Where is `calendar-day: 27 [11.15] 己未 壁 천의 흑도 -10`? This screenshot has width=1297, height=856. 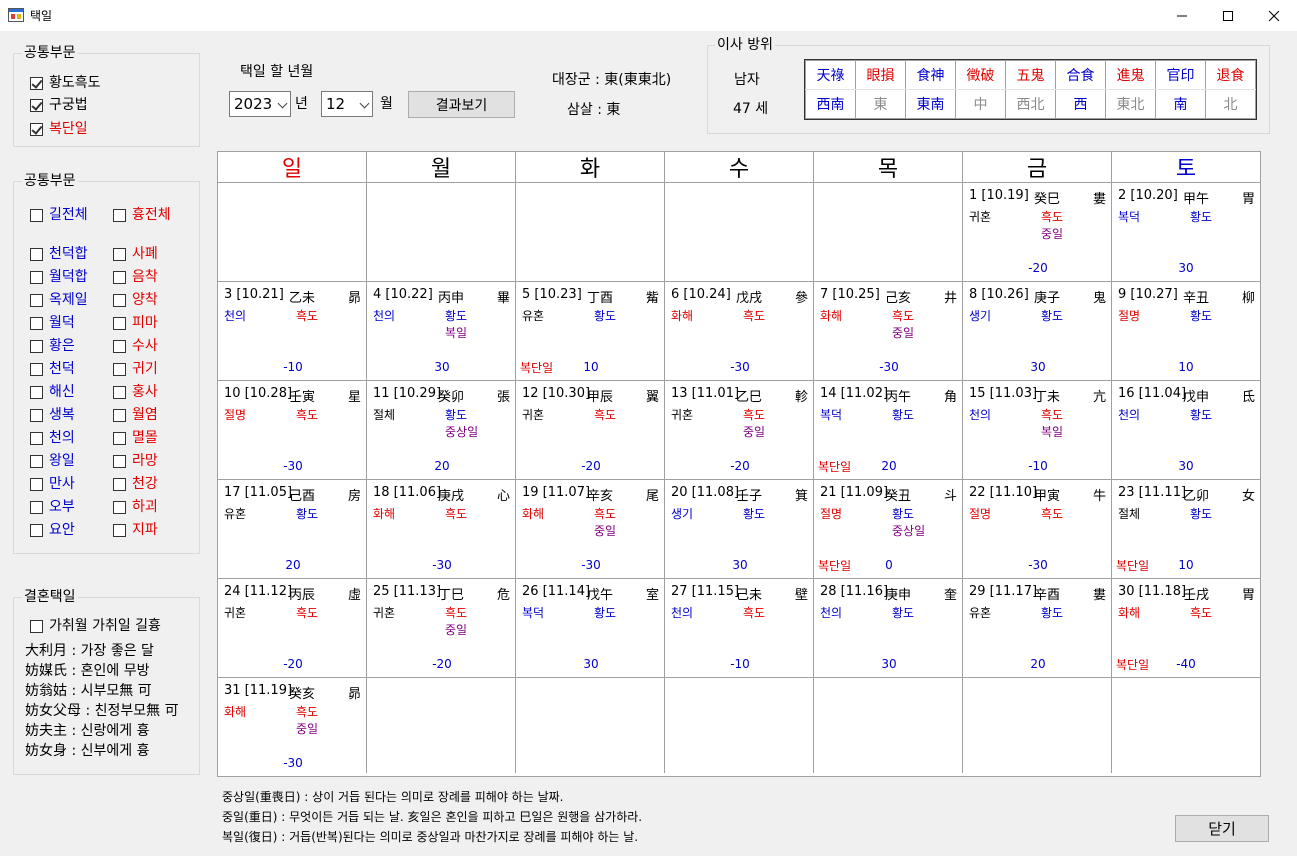 calendar-day: 27 [11.15] 己未 壁 천의 흑도 -10 is located at coordinates (739, 628).